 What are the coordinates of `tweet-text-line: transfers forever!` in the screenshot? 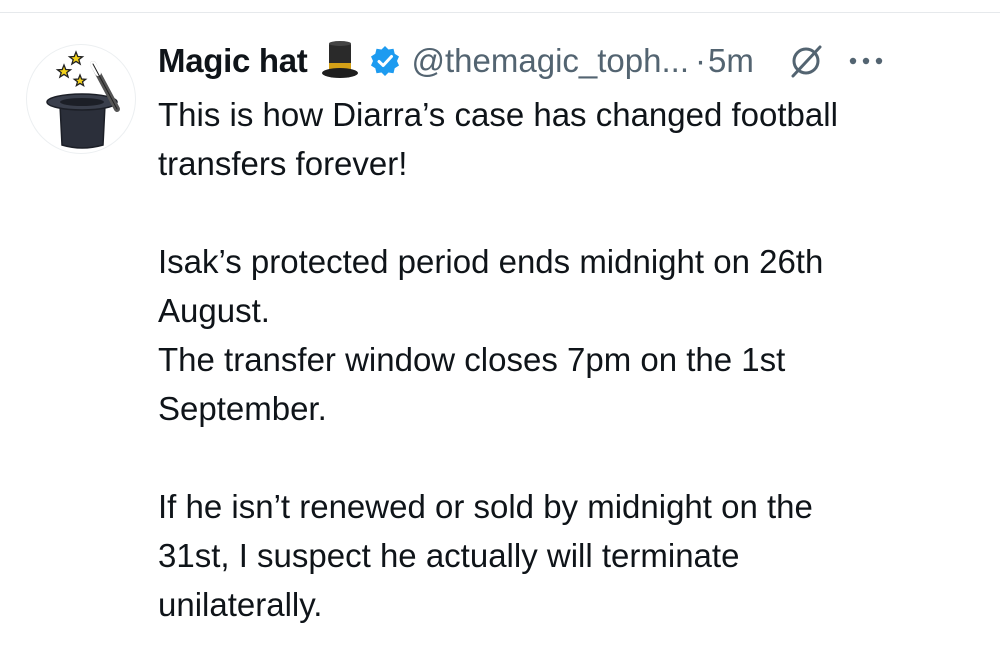 It's located at (283, 163).